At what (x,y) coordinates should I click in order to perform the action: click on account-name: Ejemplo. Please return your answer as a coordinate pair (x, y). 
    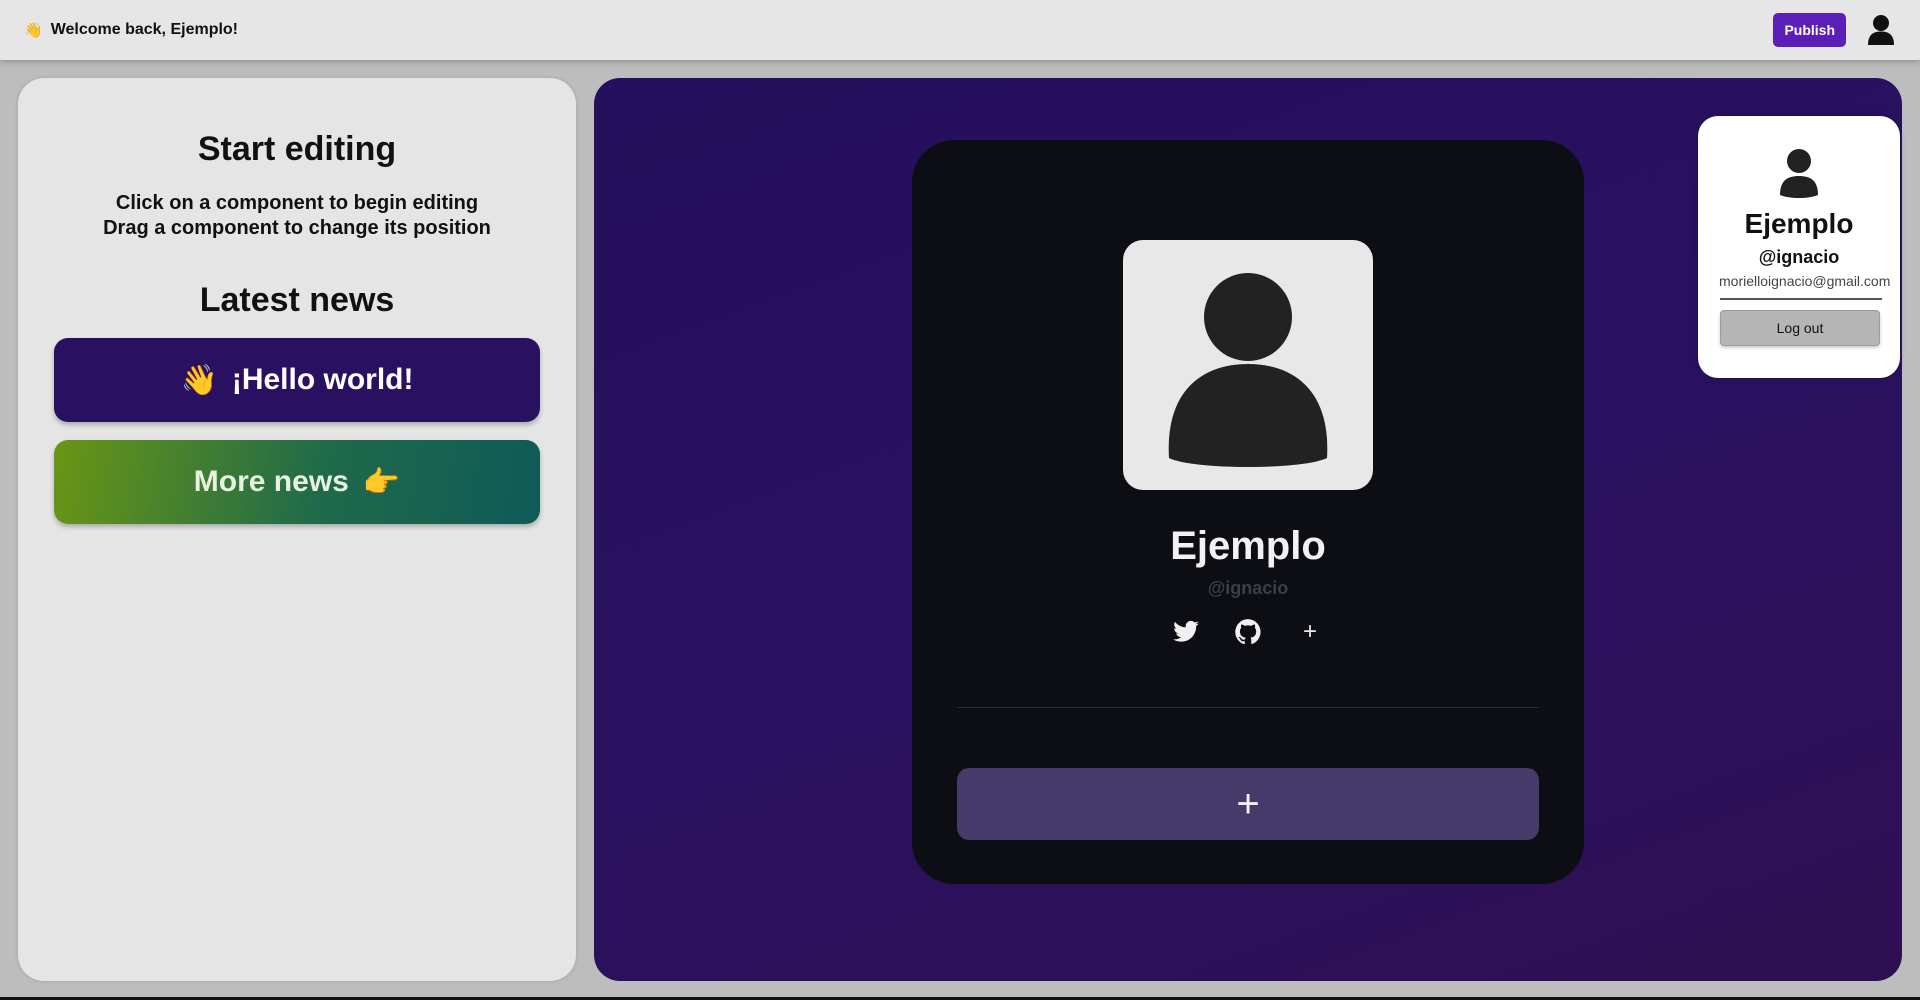
    Looking at the image, I should click on (1799, 223).